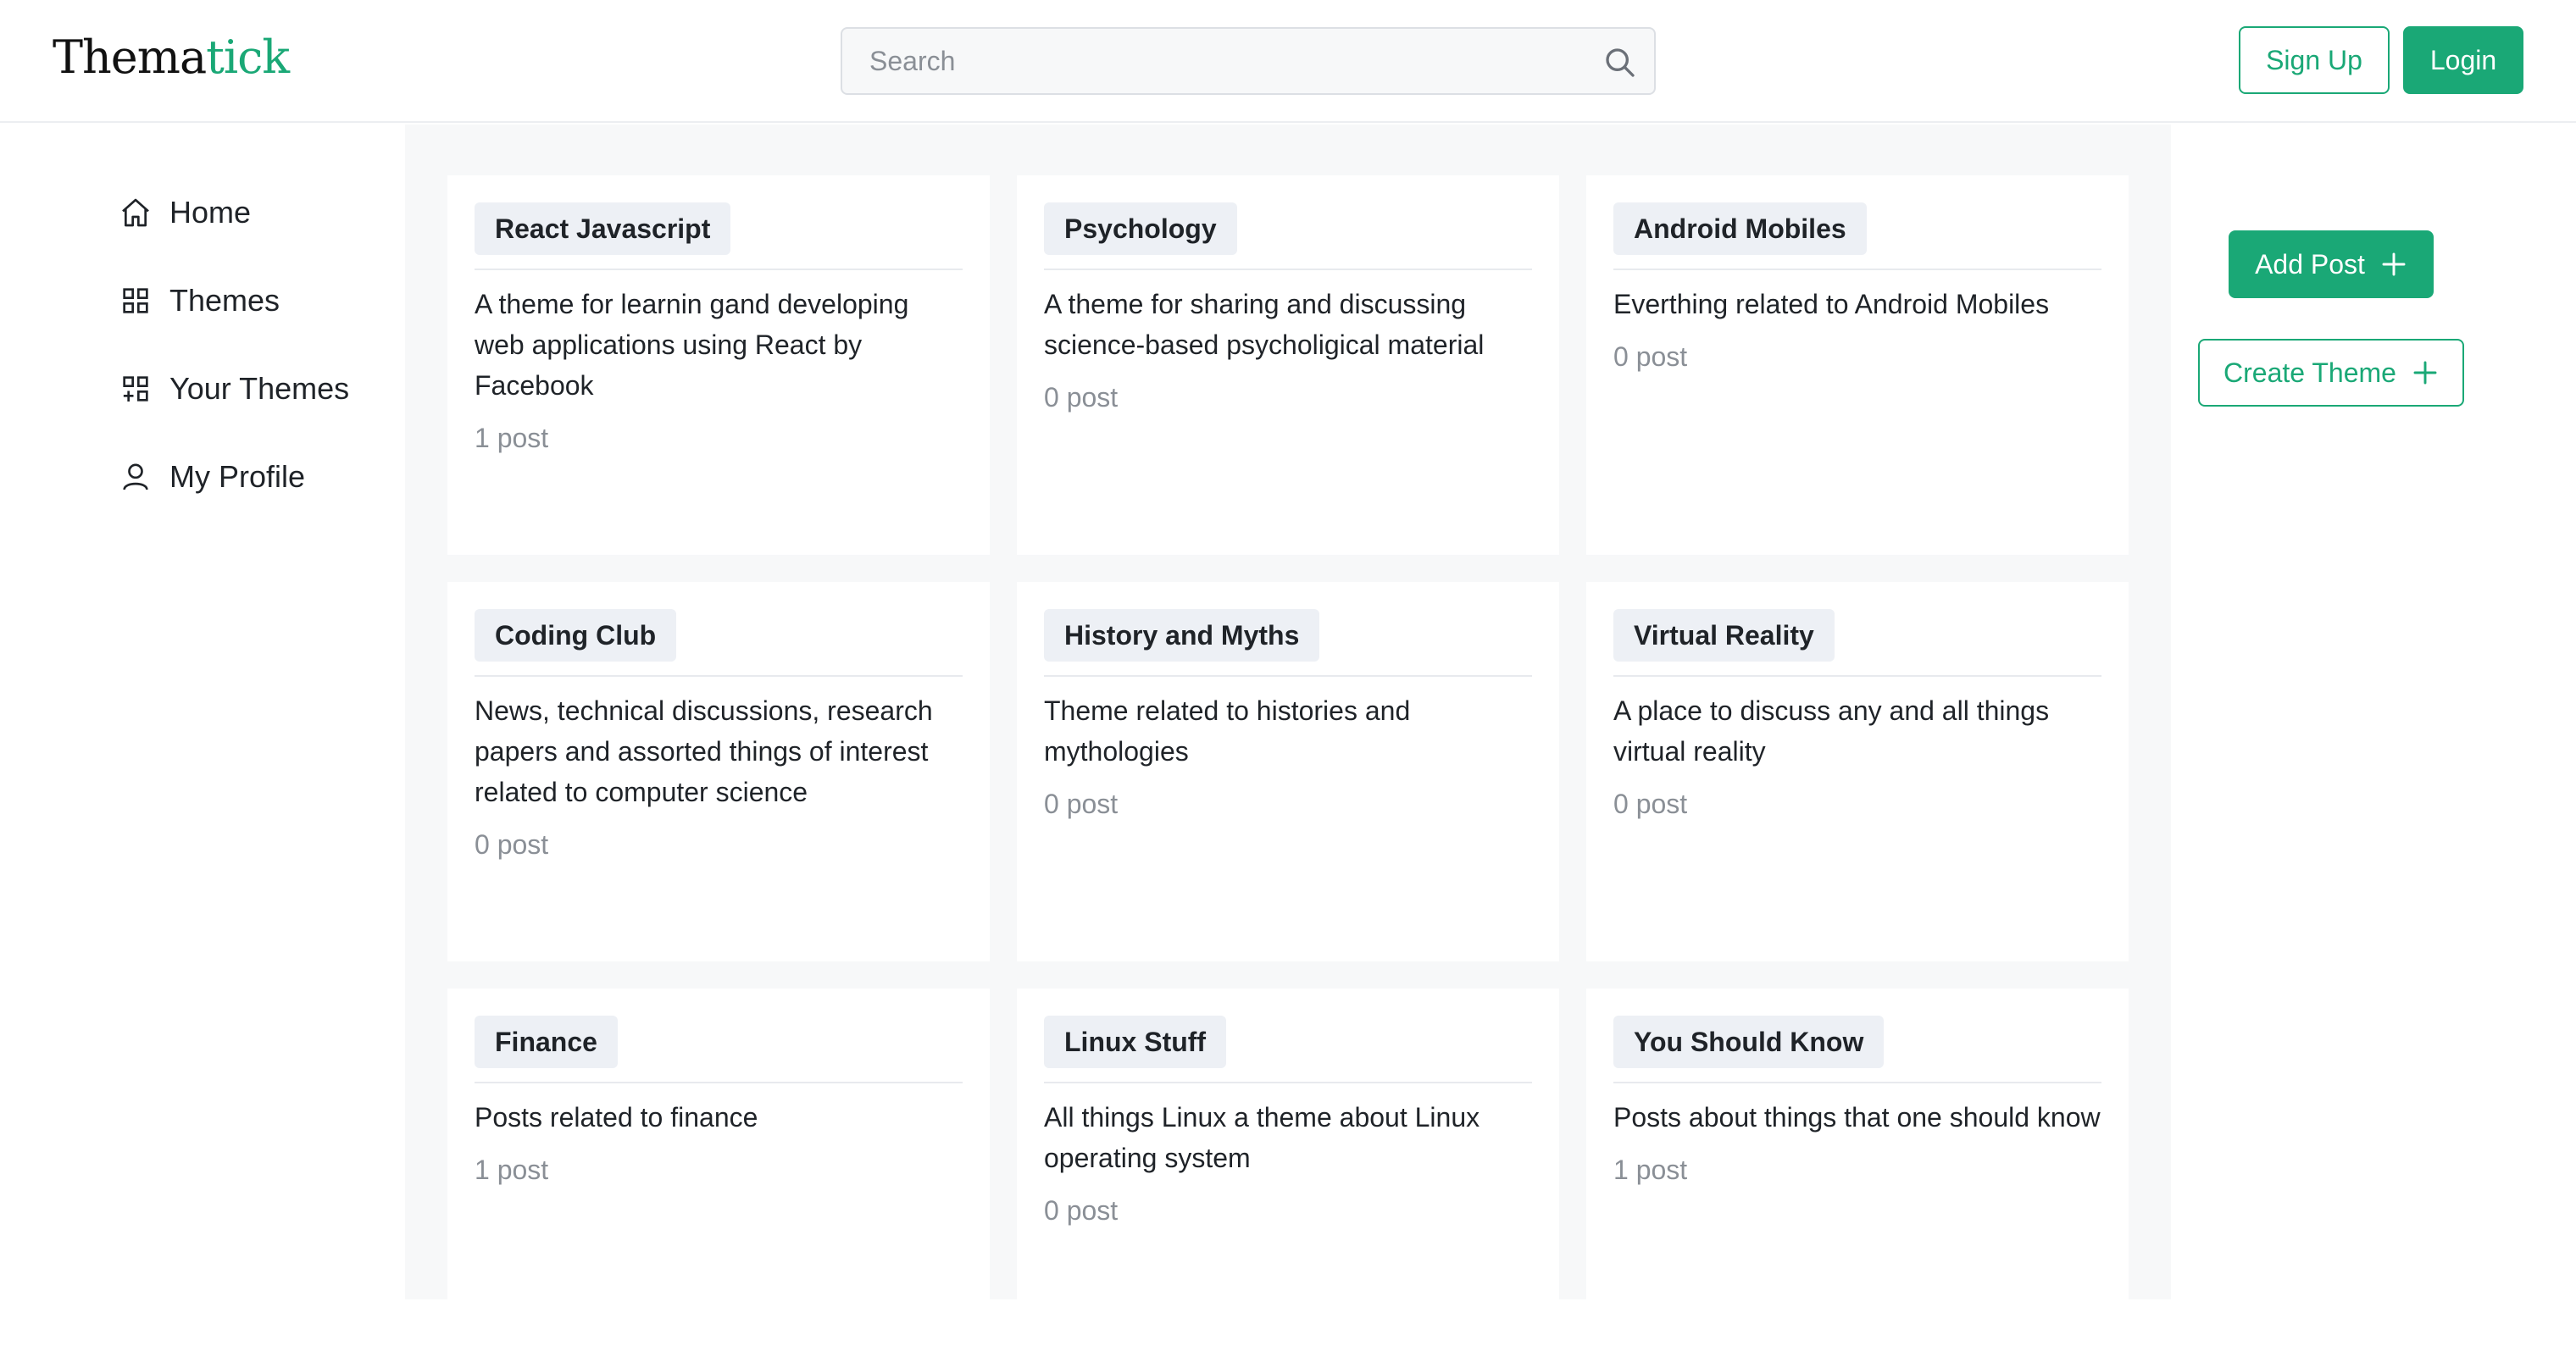 The height and width of the screenshot is (1368, 2576). What do you see at coordinates (2309, 372) in the screenshot?
I see `create-theme-label: Create Theme` at bounding box center [2309, 372].